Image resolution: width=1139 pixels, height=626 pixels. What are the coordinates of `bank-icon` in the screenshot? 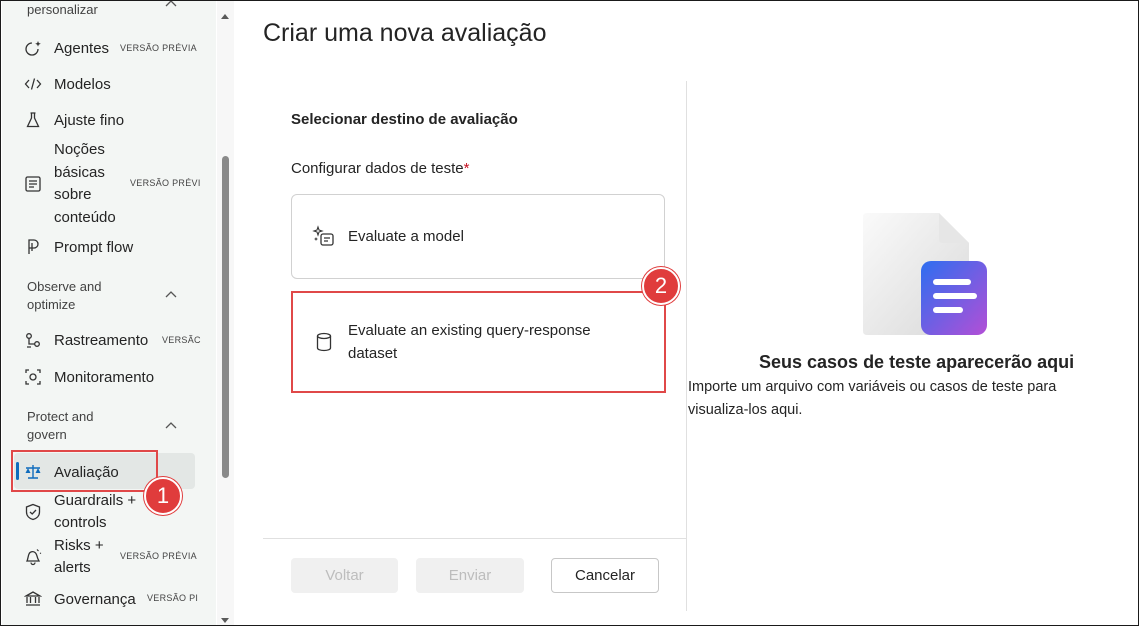 It's located at (33, 599).